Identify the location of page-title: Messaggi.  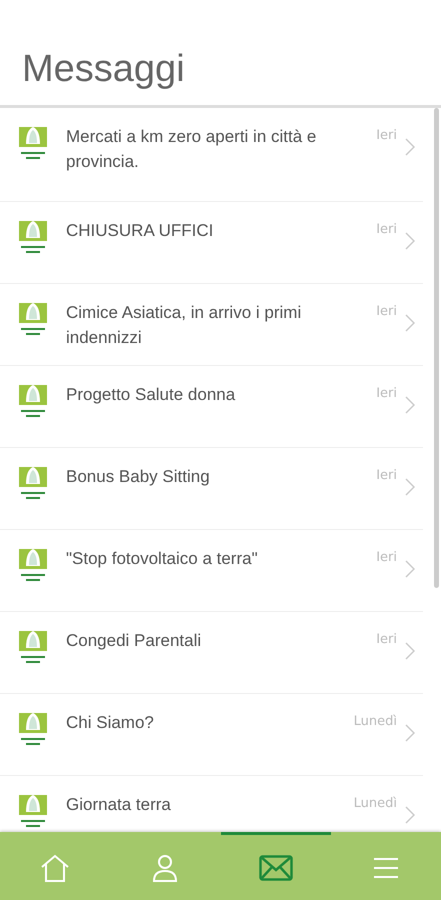
(103, 69).